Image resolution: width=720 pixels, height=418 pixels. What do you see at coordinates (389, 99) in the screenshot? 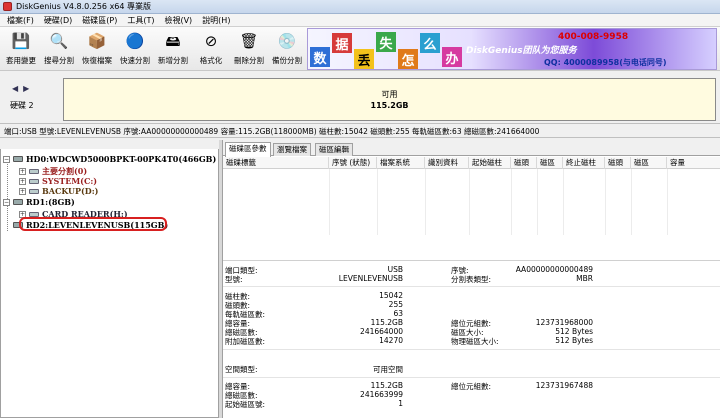
I see `free-space-block: 可用 115.2GB` at bounding box center [389, 99].